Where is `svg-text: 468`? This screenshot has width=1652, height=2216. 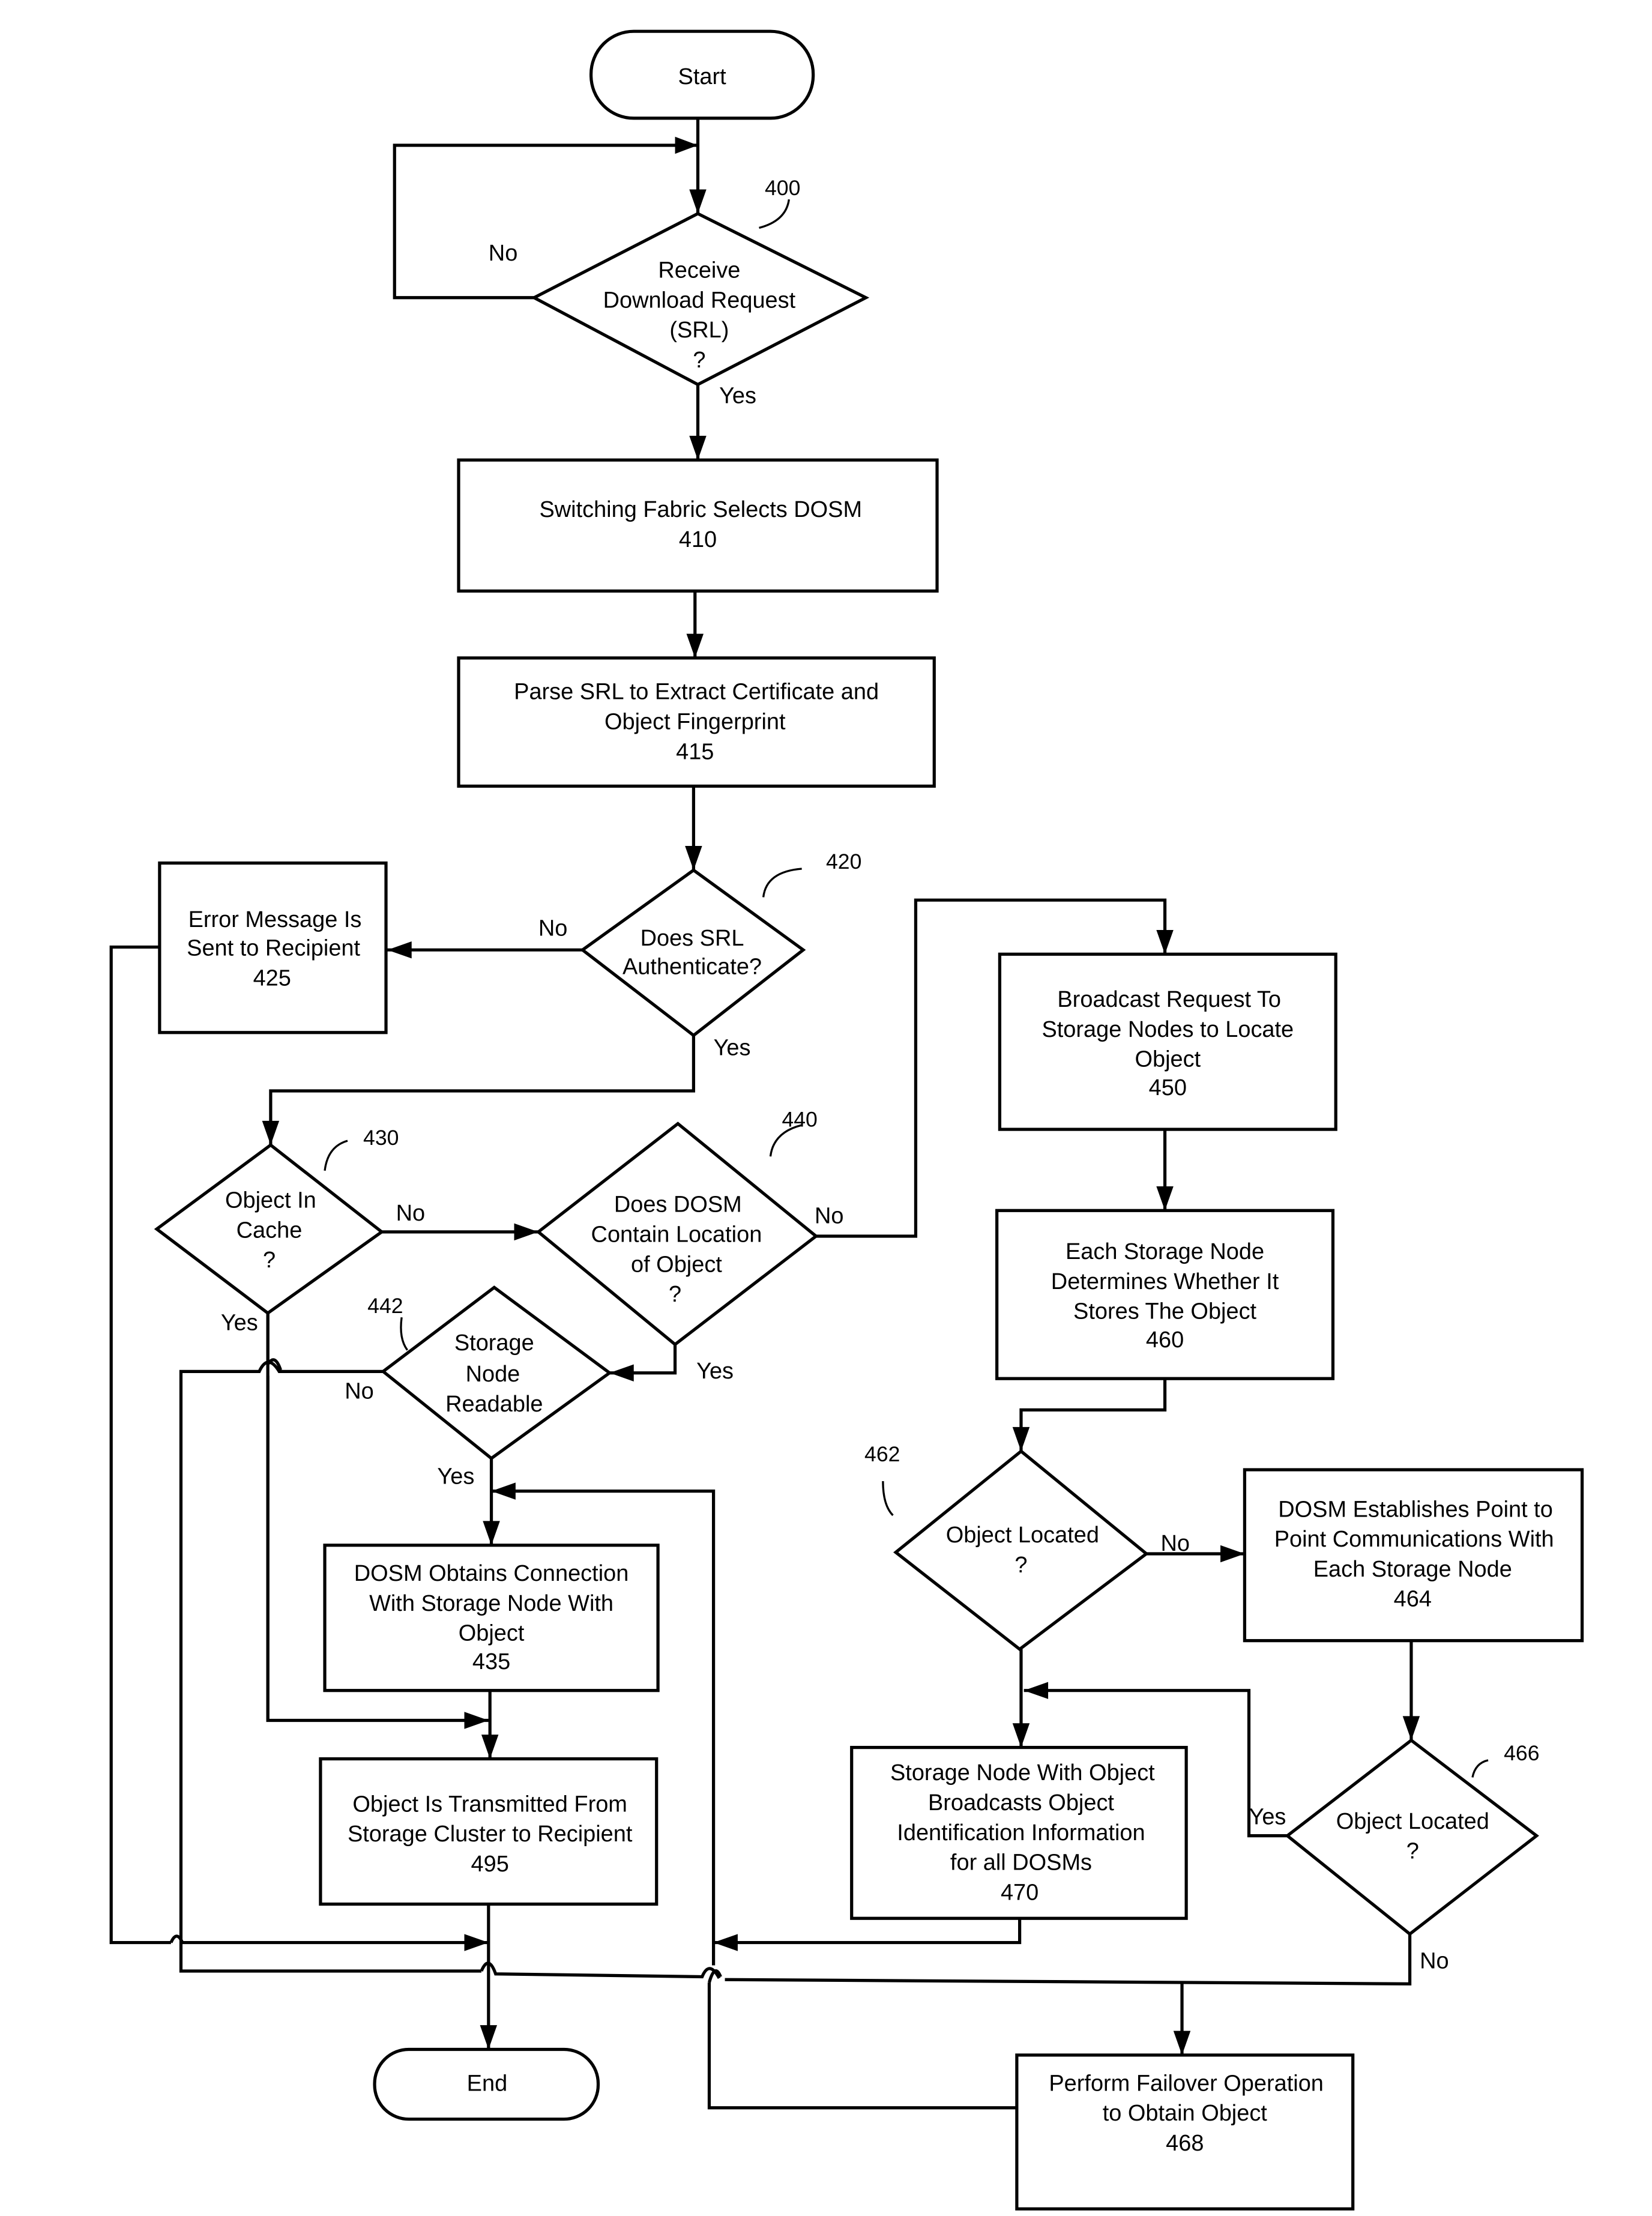 svg-text: 468 is located at coordinates (1185, 2143).